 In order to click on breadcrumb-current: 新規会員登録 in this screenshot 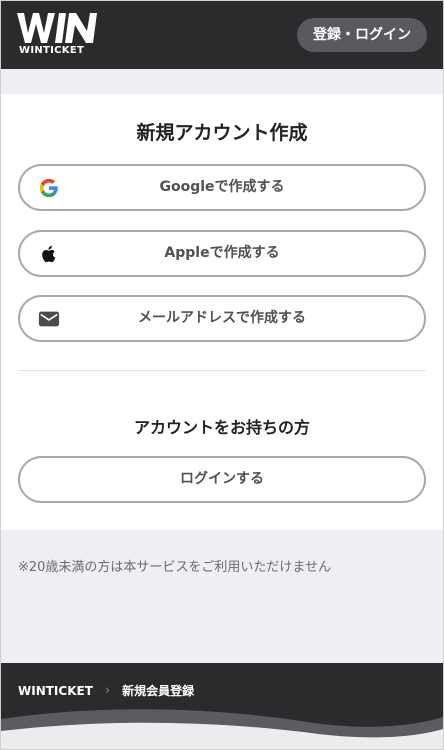, I will do `click(158, 691)`.